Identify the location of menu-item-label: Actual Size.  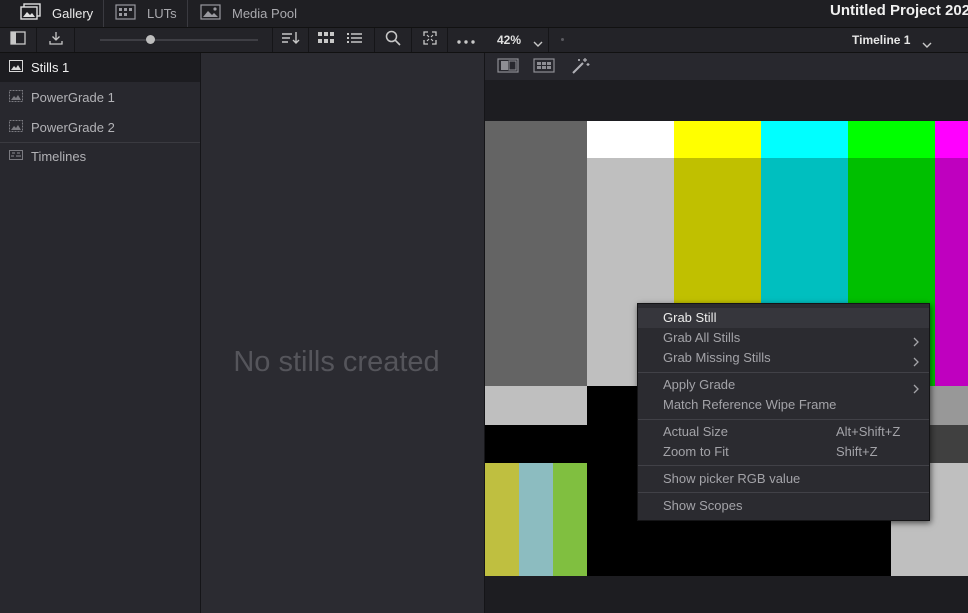
(696, 431).